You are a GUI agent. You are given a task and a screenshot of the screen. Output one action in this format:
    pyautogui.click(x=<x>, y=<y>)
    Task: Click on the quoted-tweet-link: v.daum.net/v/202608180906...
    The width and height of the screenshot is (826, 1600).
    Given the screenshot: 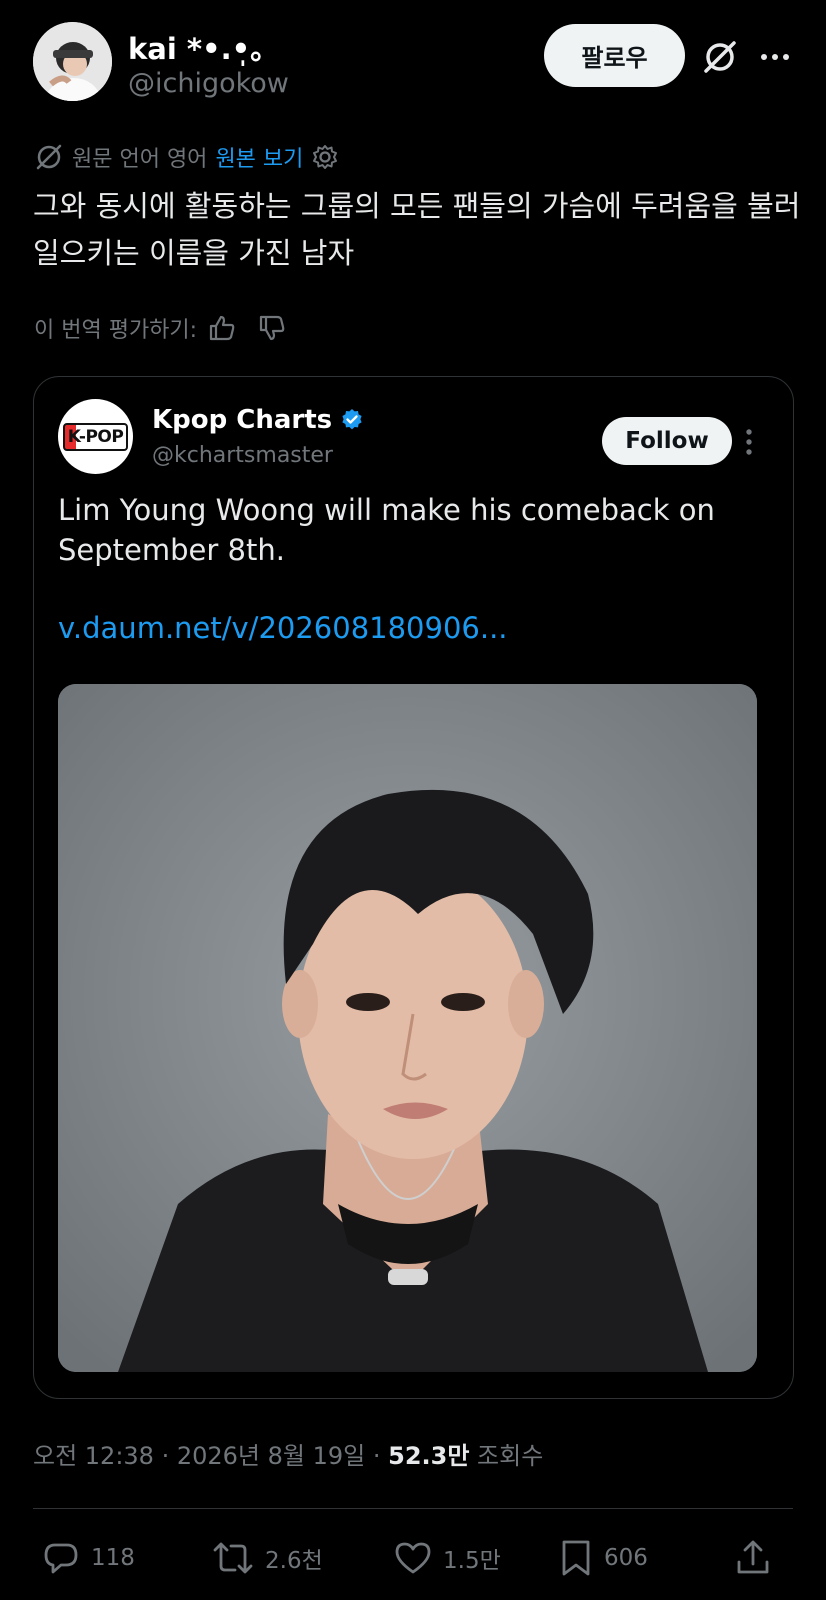 What is the action you would take?
    pyautogui.click(x=283, y=628)
    